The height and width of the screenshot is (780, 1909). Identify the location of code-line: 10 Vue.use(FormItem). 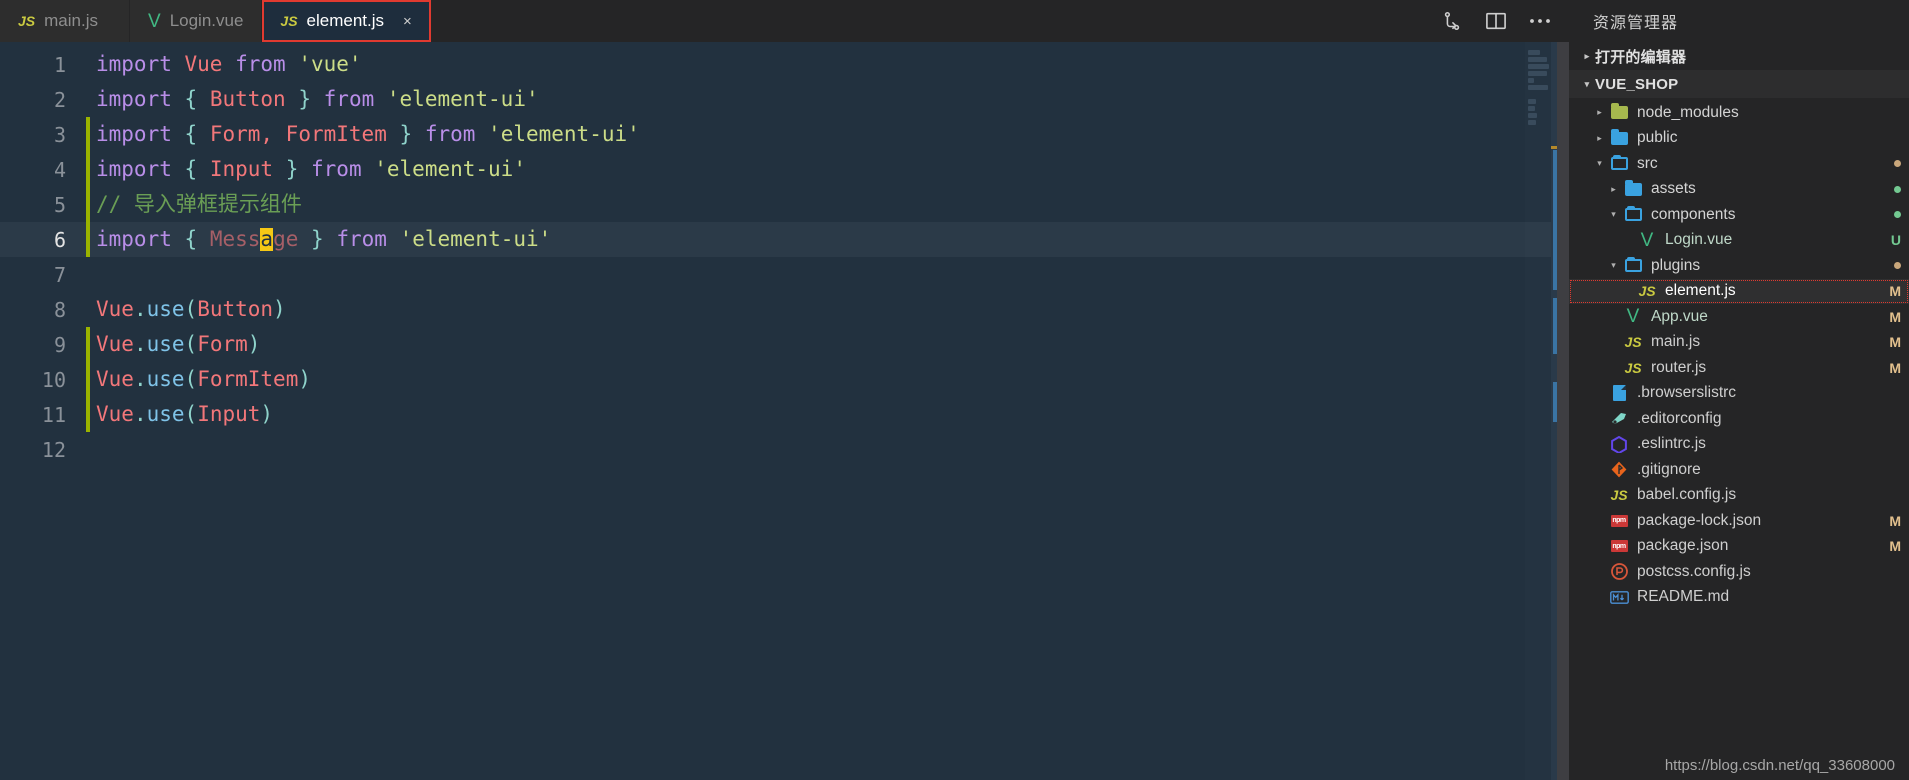
(784, 379).